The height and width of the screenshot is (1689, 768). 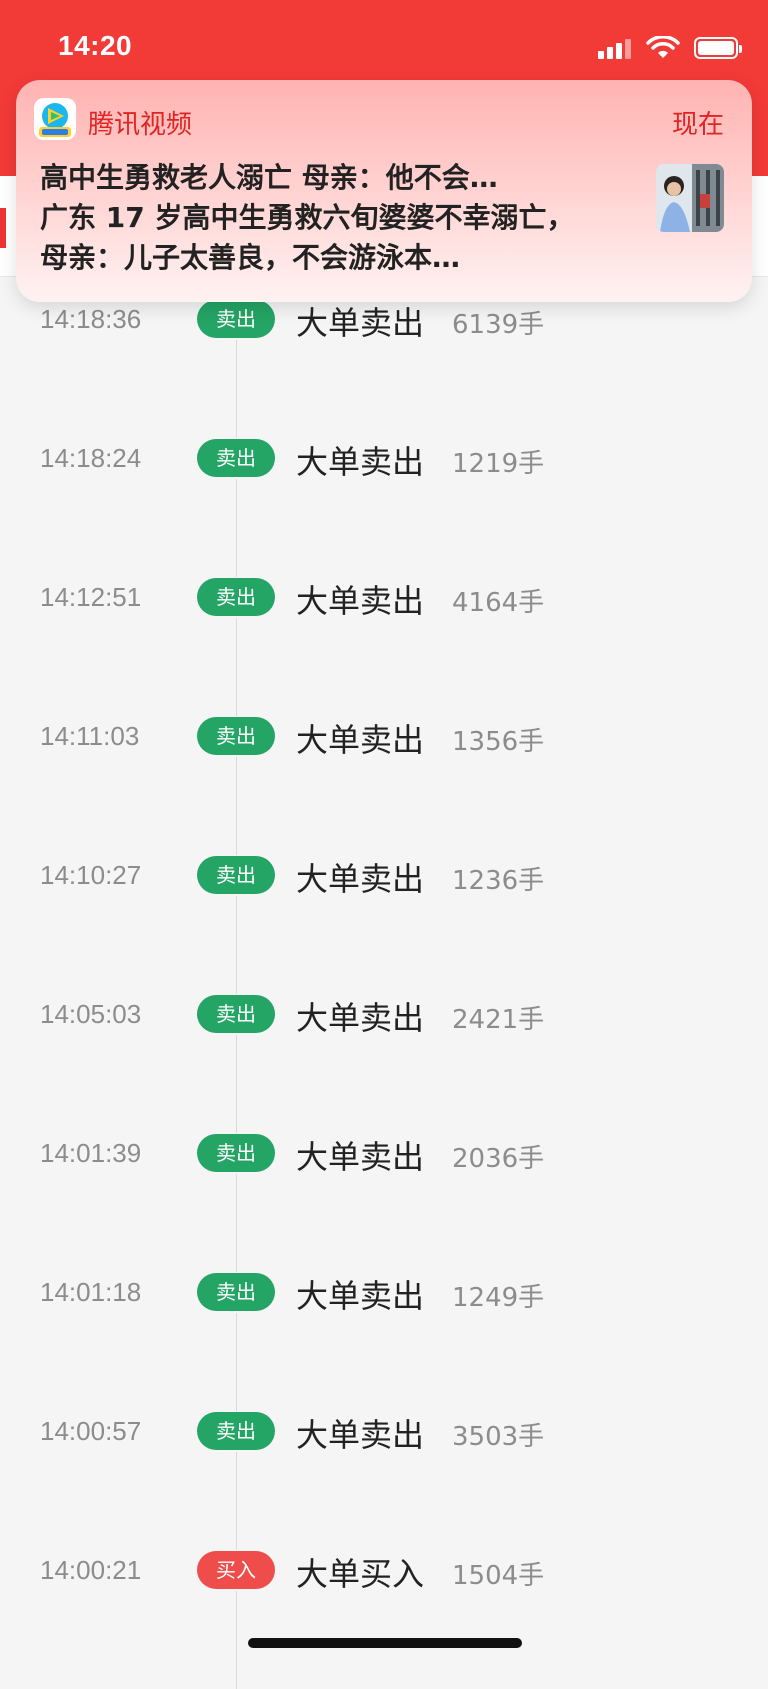 I want to click on trade-row: 14:05:03 卖出 大单卖出 2421手, so click(x=384, y=1059).